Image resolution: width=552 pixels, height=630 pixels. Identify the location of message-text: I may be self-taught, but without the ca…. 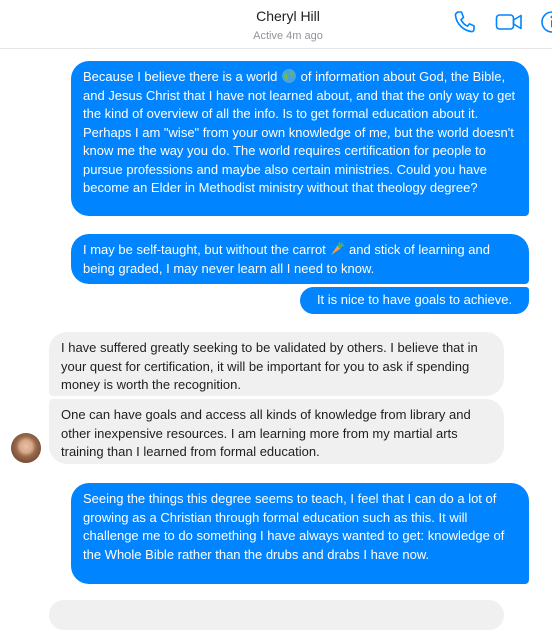
(206, 249).